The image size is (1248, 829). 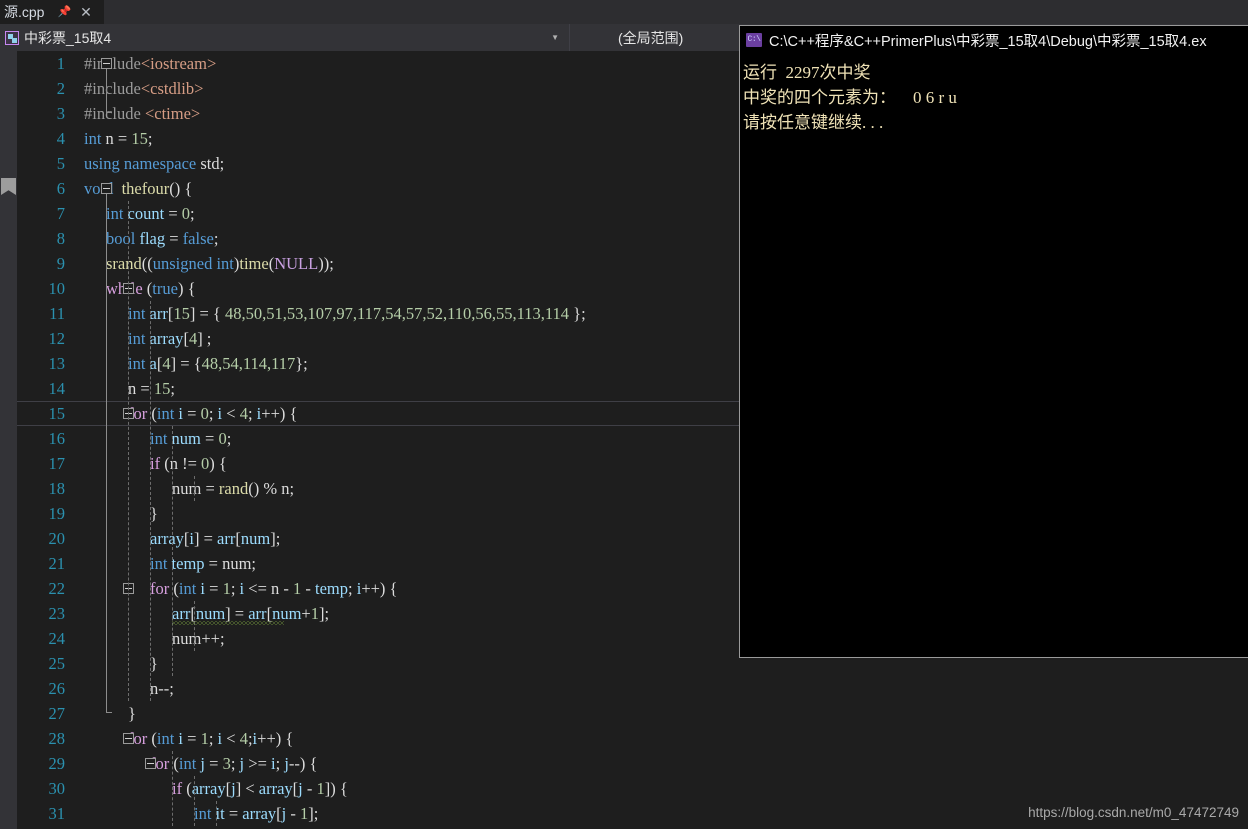 I want to click on line-number: 30, so click(x=57, y=788).